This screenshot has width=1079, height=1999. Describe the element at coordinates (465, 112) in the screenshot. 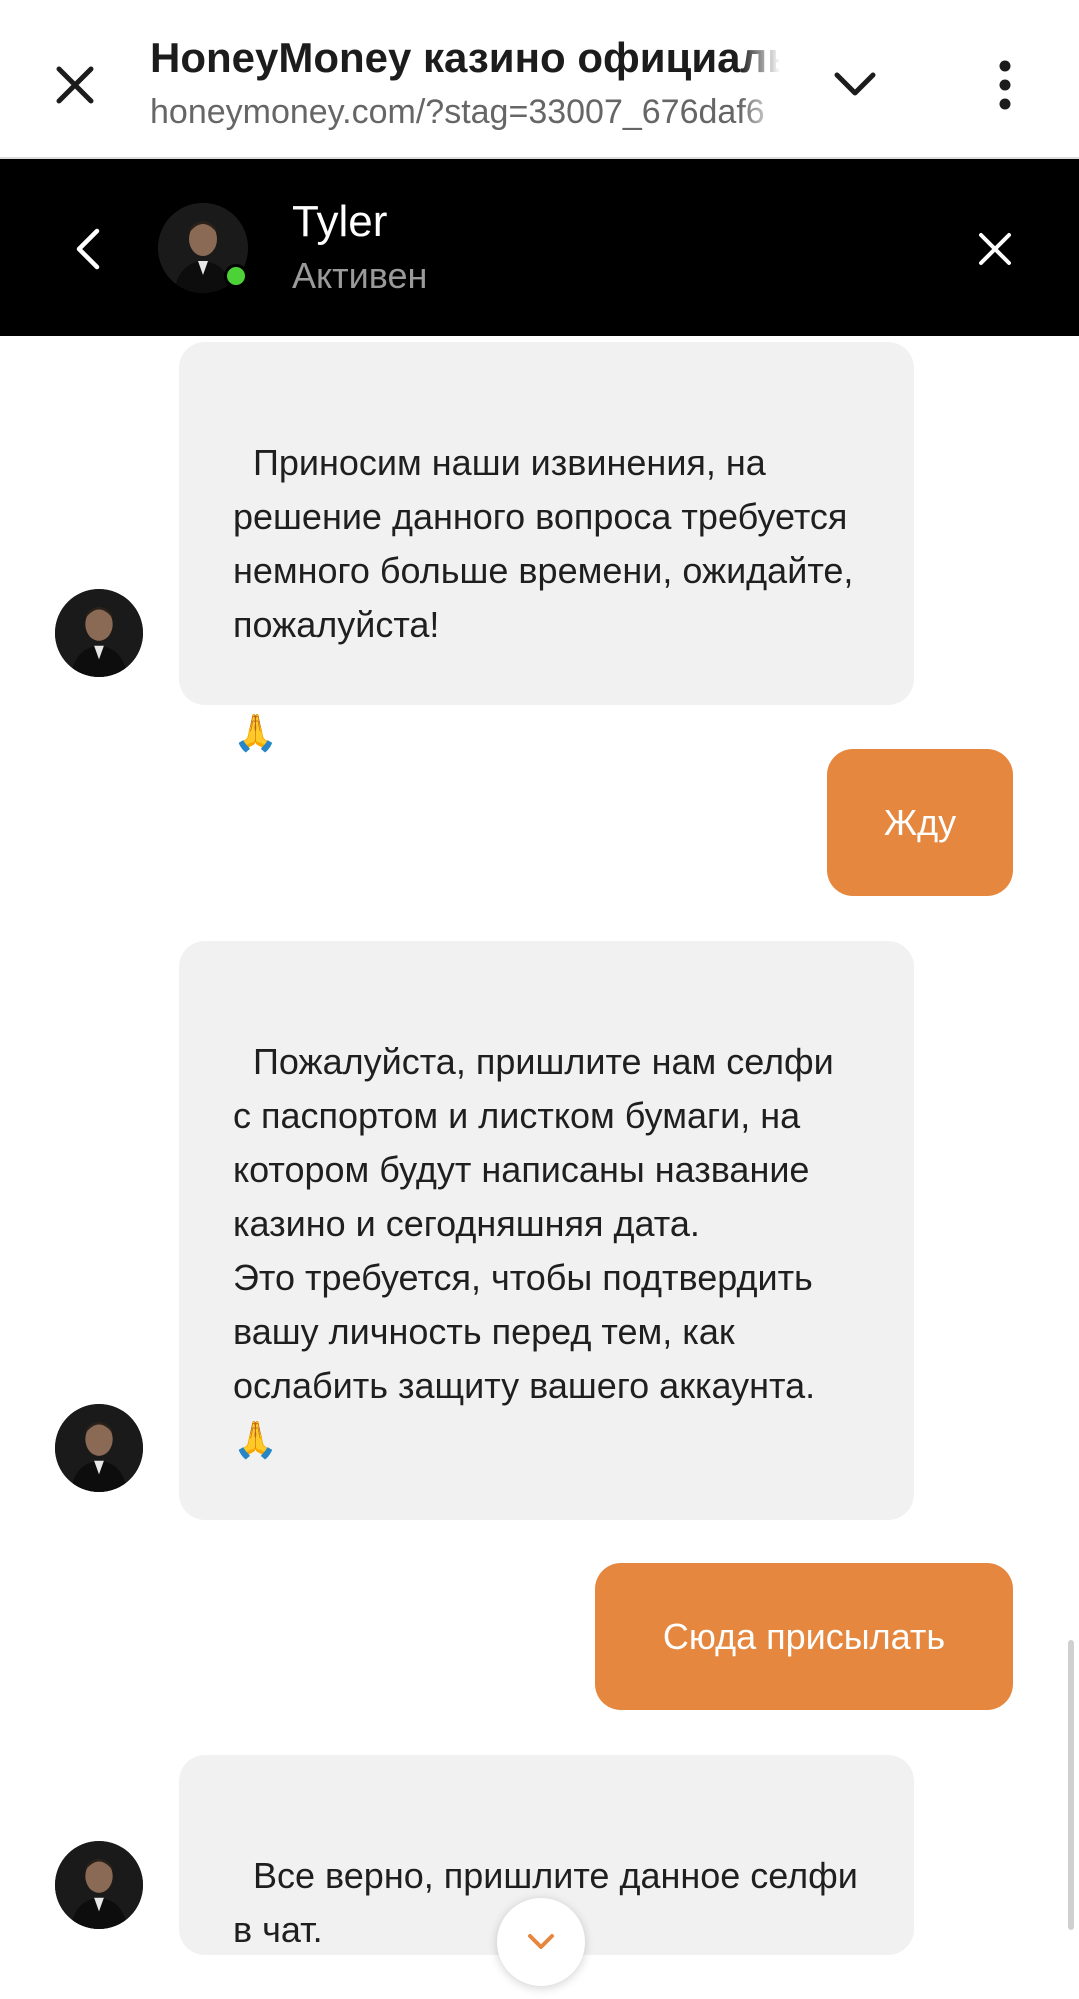

I see `page-url: honeymoney.com/?stag=33007_676daf6` at that location.